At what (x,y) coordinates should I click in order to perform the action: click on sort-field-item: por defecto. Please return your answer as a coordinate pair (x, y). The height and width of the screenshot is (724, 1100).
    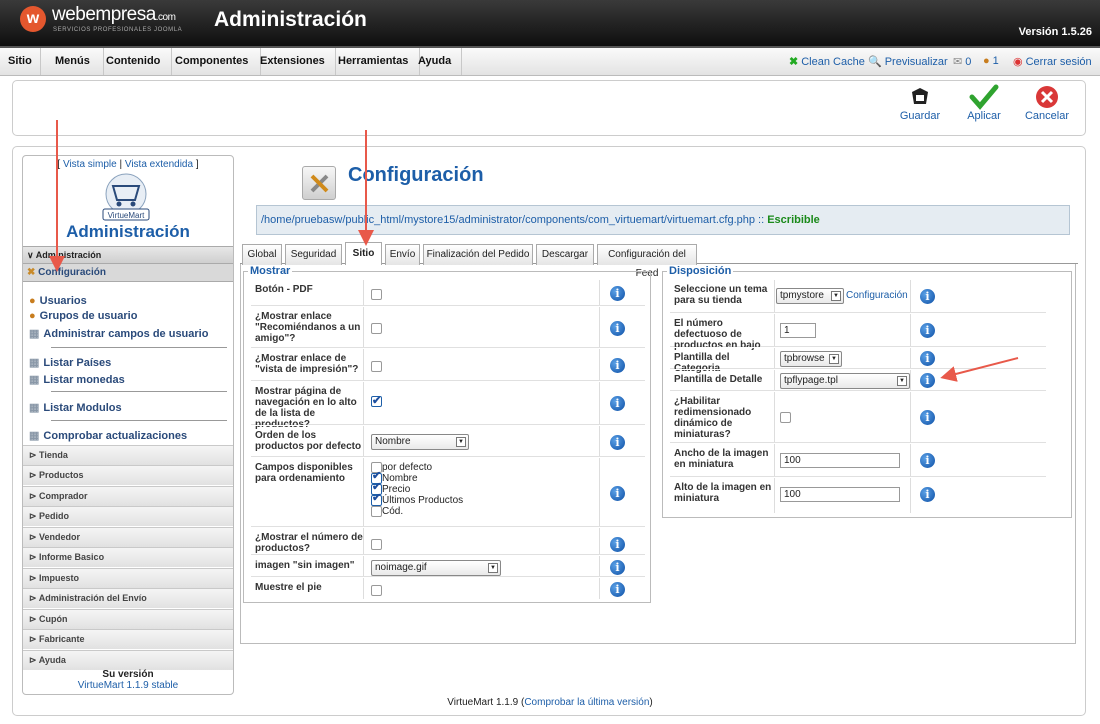
    Looking at the image, I should click on (417, 467).